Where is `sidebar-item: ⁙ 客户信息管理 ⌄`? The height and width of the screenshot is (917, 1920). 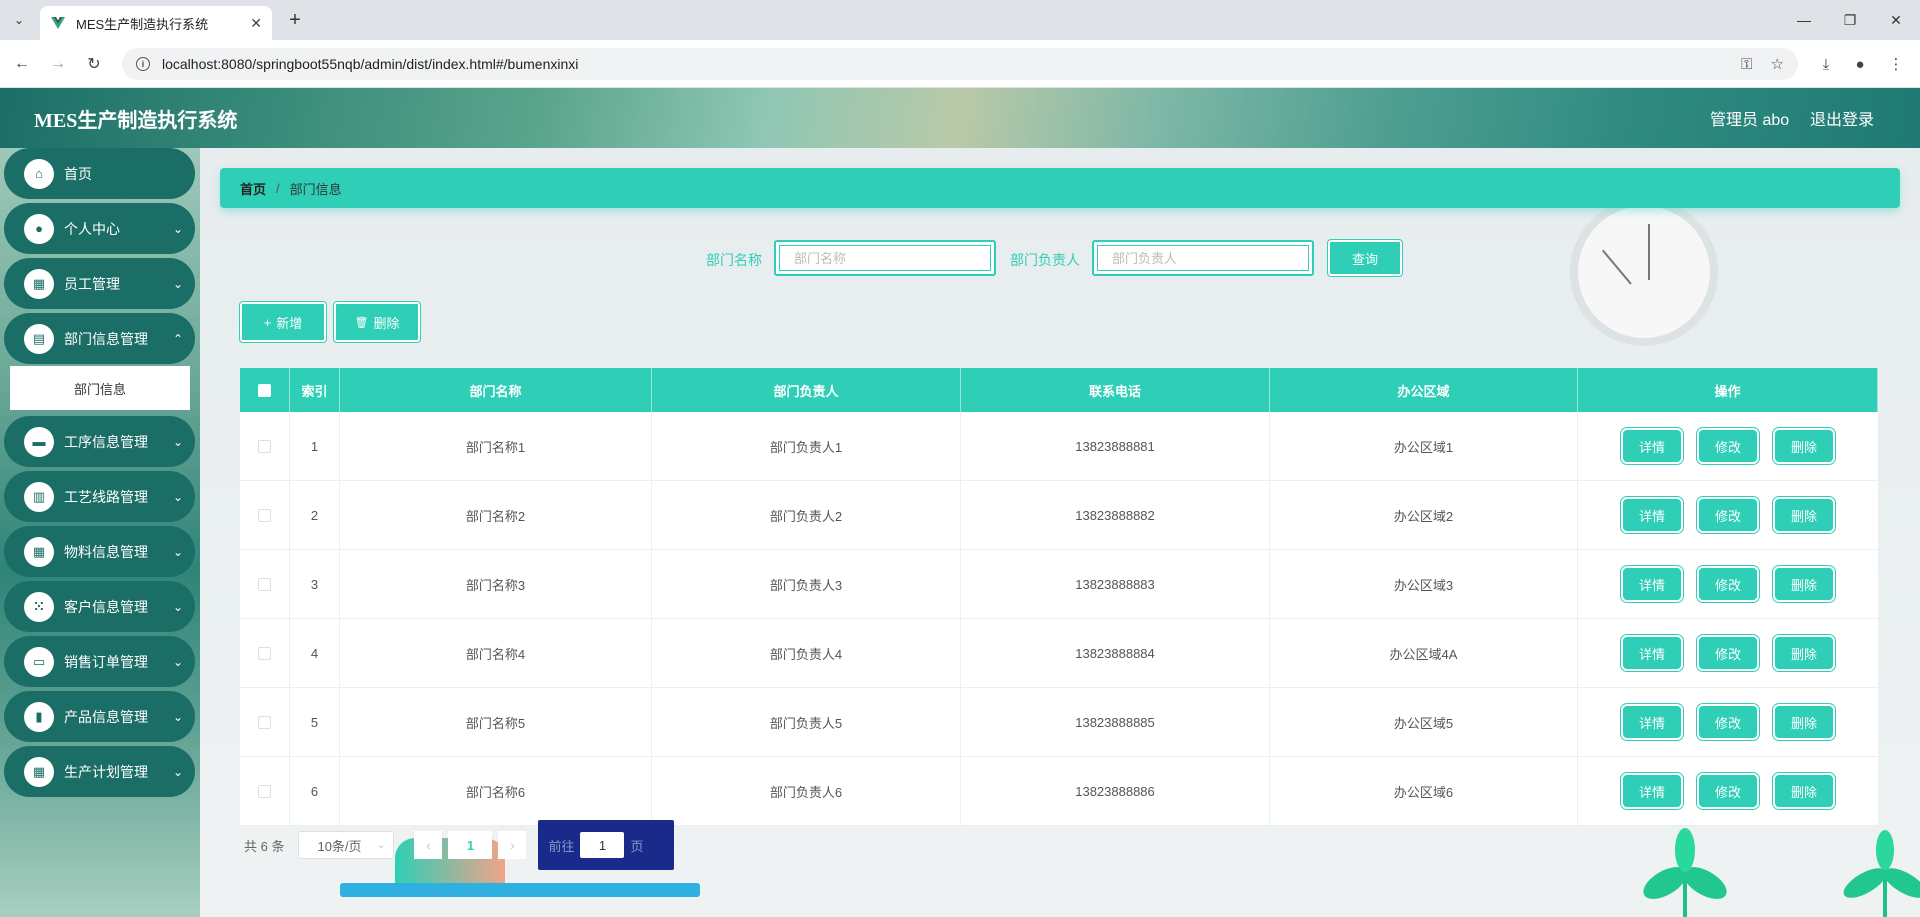
sidebar-item: ⁙ 客户信息管理 ⌄ is located at coordinates (99, 606).